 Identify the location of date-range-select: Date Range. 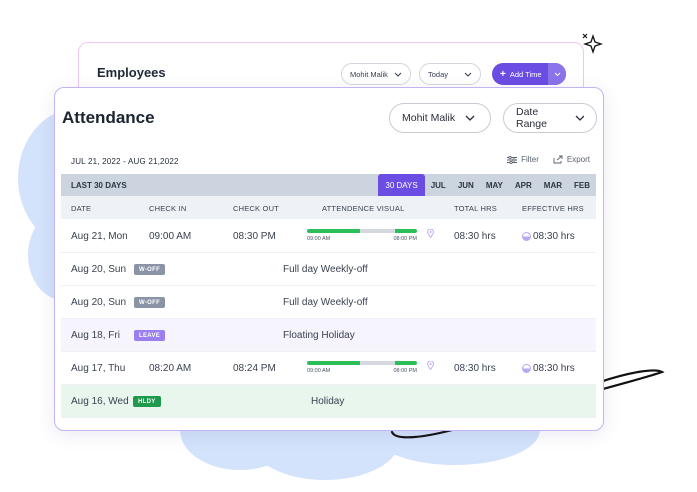
(550, 118).